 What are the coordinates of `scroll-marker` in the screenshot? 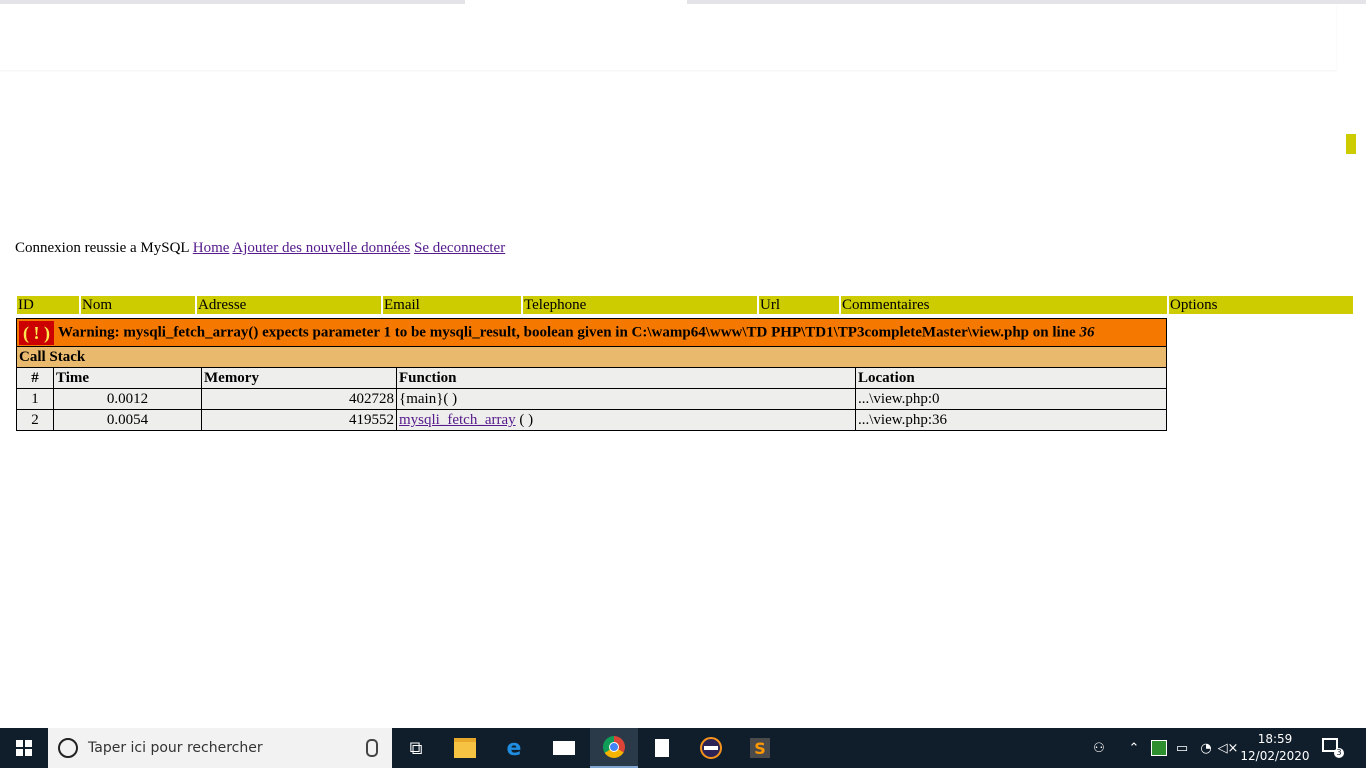 It's located at (1351, 144).